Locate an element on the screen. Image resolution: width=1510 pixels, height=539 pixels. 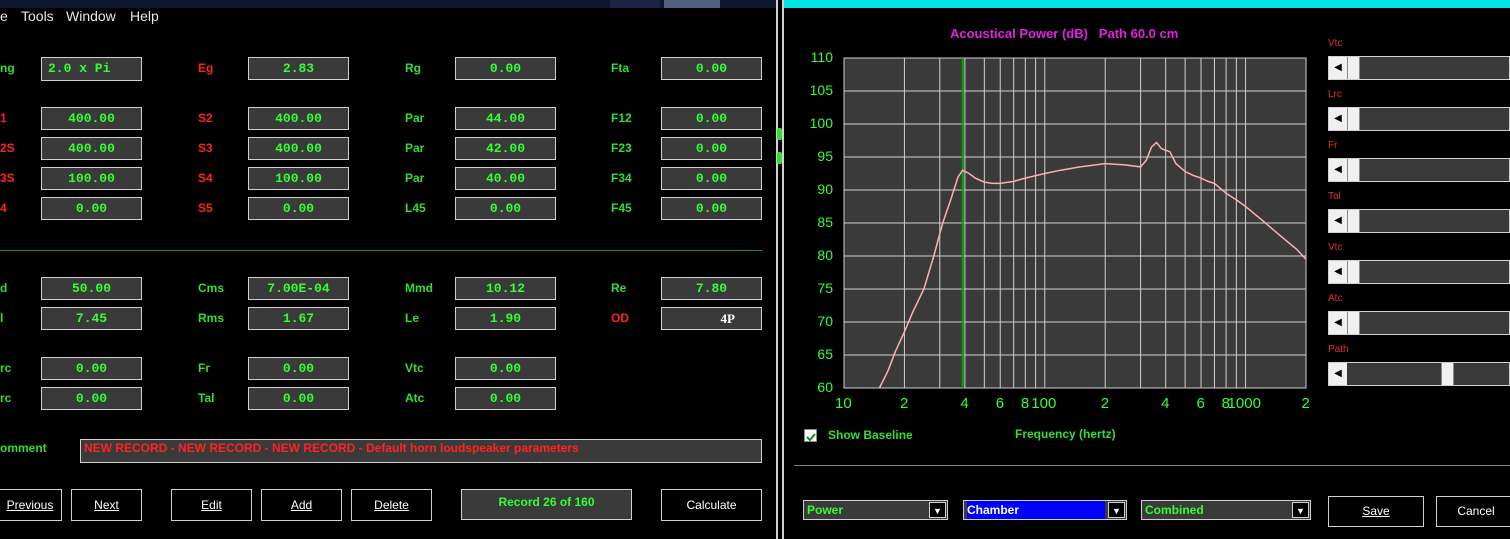
cancel-button: Cancel is located at coordinates (1473, 511).